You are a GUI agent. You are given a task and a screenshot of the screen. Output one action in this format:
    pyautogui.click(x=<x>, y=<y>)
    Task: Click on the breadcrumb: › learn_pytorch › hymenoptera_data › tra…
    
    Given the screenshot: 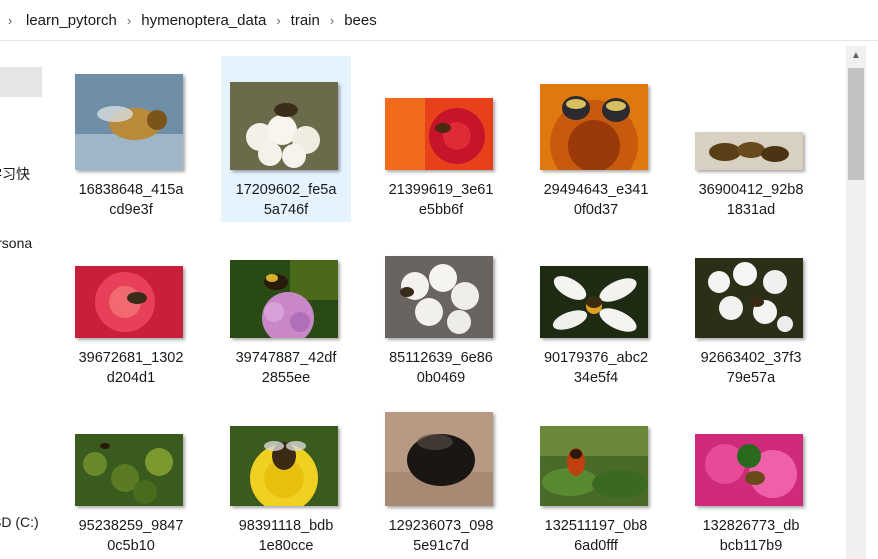 What is the action you would take?
    pyautogui.click(x=191, y=20)
    